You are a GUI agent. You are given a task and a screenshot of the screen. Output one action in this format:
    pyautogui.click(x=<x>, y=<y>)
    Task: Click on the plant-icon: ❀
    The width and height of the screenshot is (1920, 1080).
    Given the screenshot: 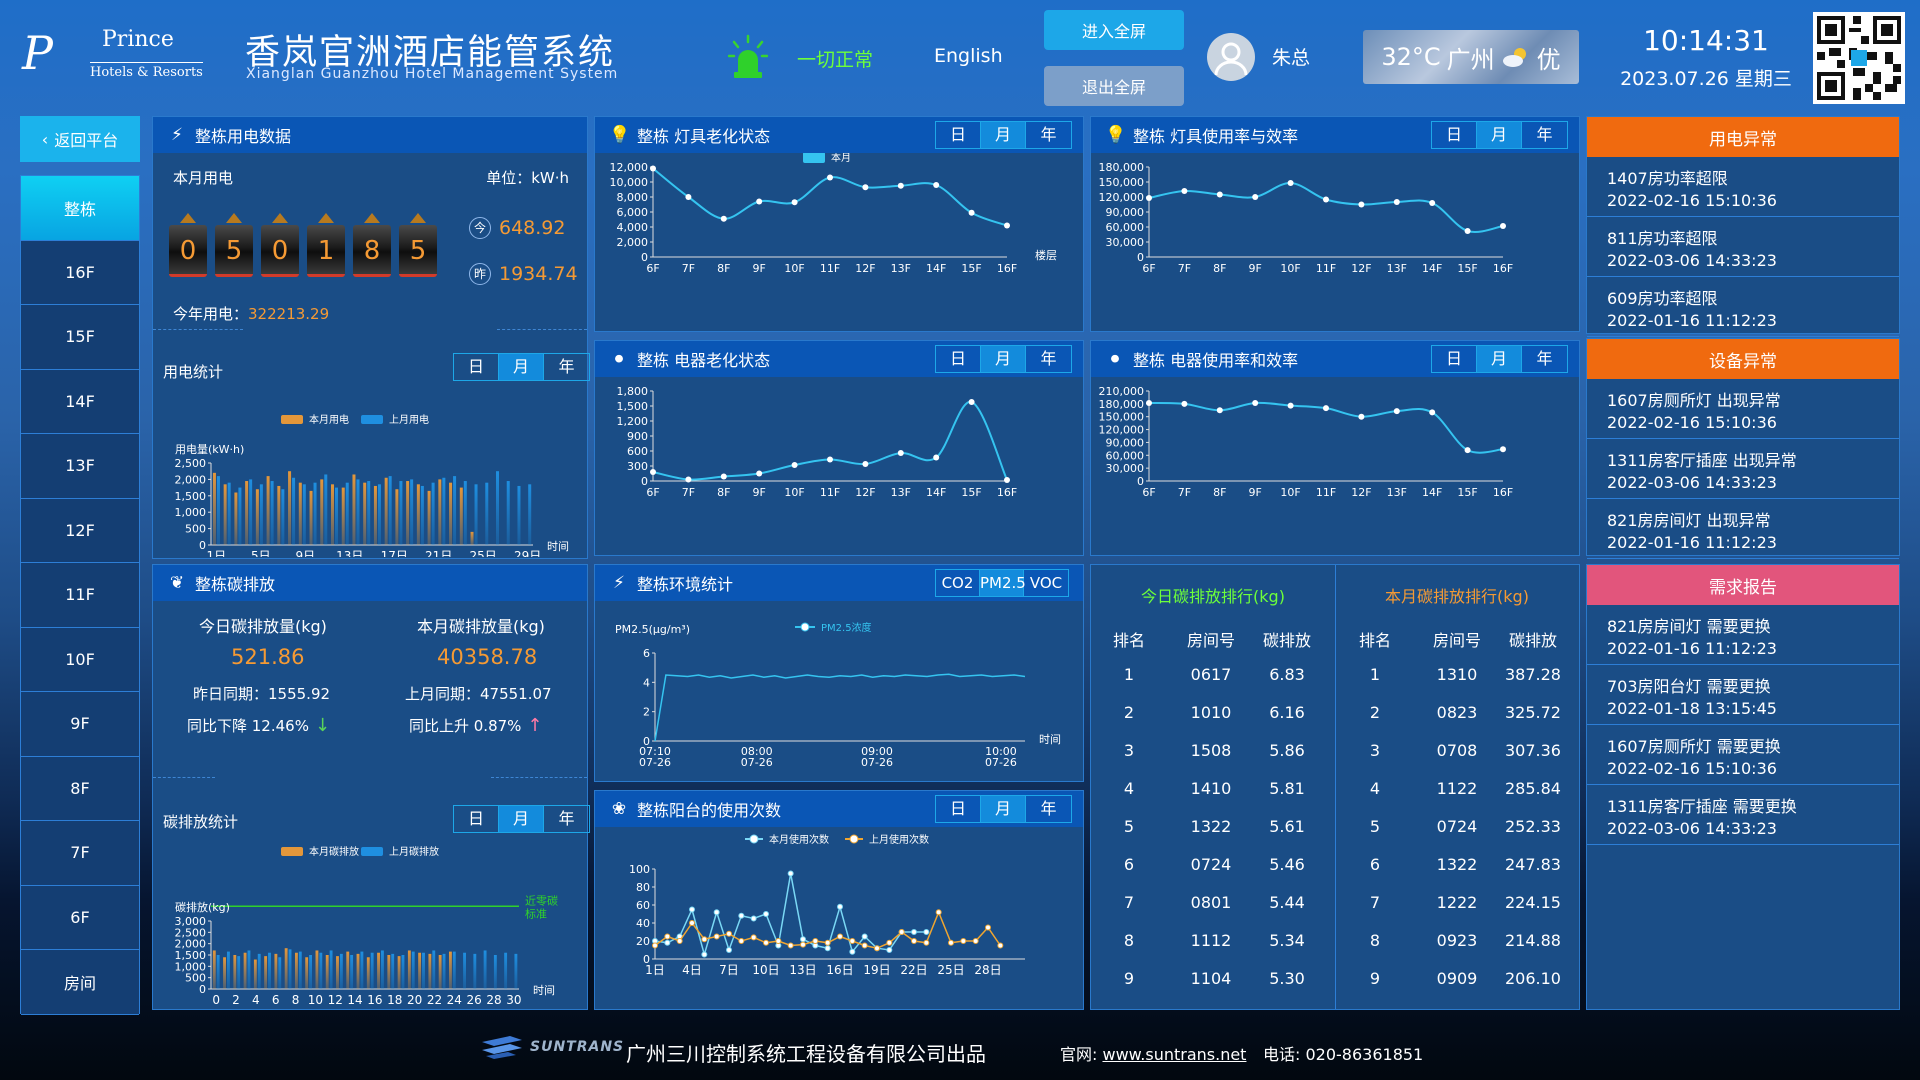 What is the action you would take?
    pyautogui.click(x=619, y=809)
    